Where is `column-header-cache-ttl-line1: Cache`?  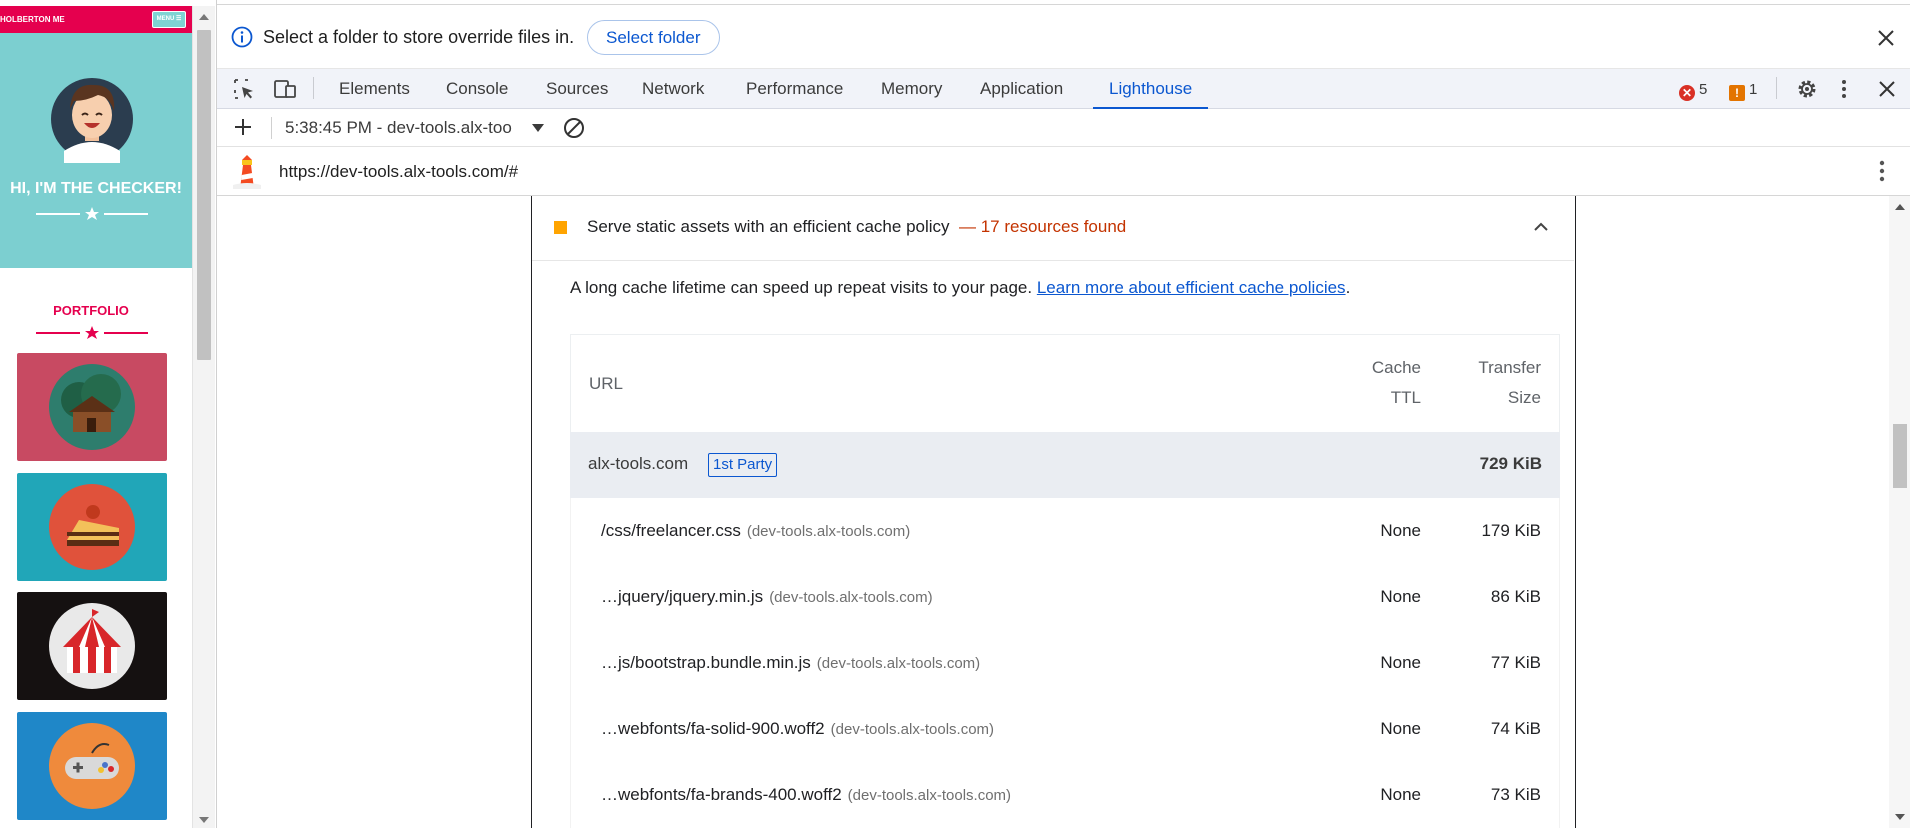
column-header-cache-ttl-line1: Cache is located at coordinates (1396, 367).